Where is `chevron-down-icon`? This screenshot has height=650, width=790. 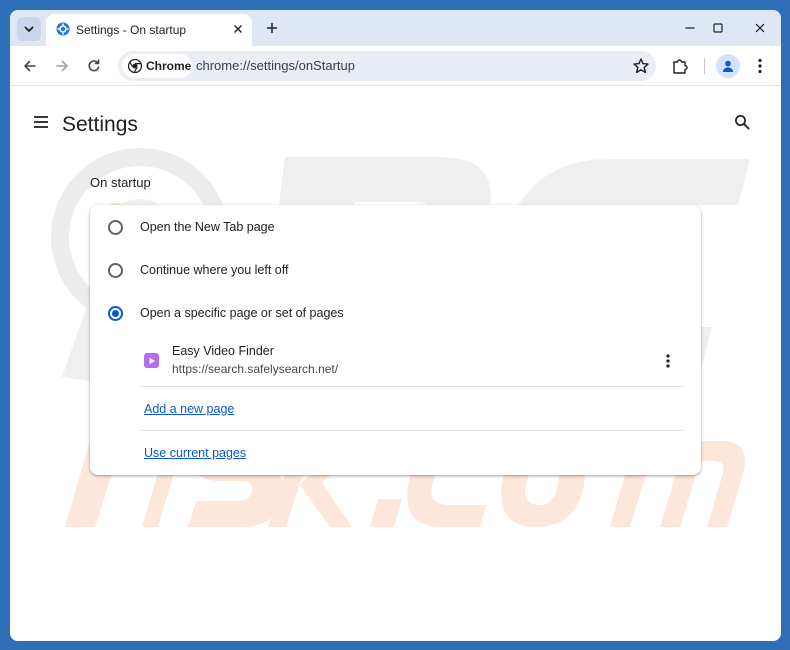 chevron-down-icon is located at coordinates (29, 29).